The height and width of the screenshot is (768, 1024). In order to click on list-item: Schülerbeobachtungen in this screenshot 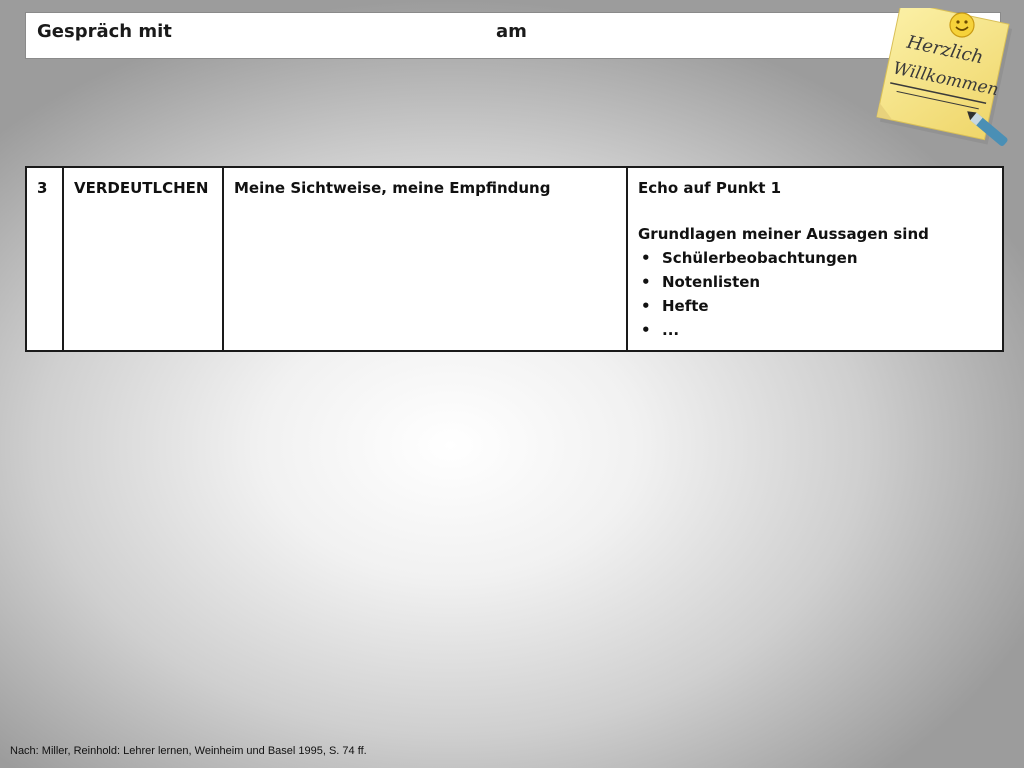, I will do `click(815, 258)`.